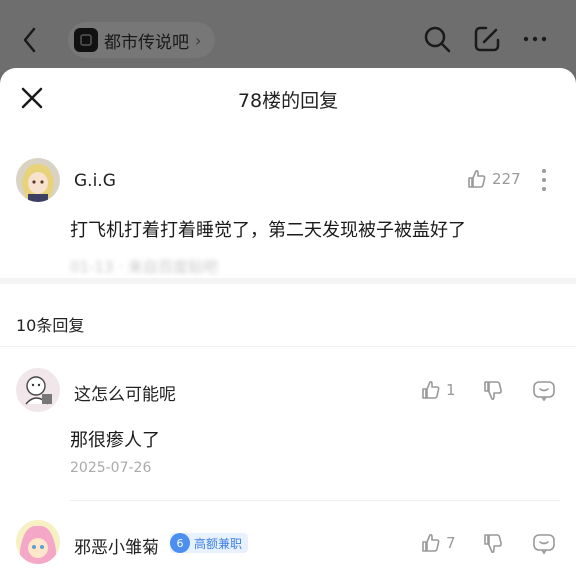 This screenshot has width=576, height=588. I want to click on like-count: 227, so click(506, 179).